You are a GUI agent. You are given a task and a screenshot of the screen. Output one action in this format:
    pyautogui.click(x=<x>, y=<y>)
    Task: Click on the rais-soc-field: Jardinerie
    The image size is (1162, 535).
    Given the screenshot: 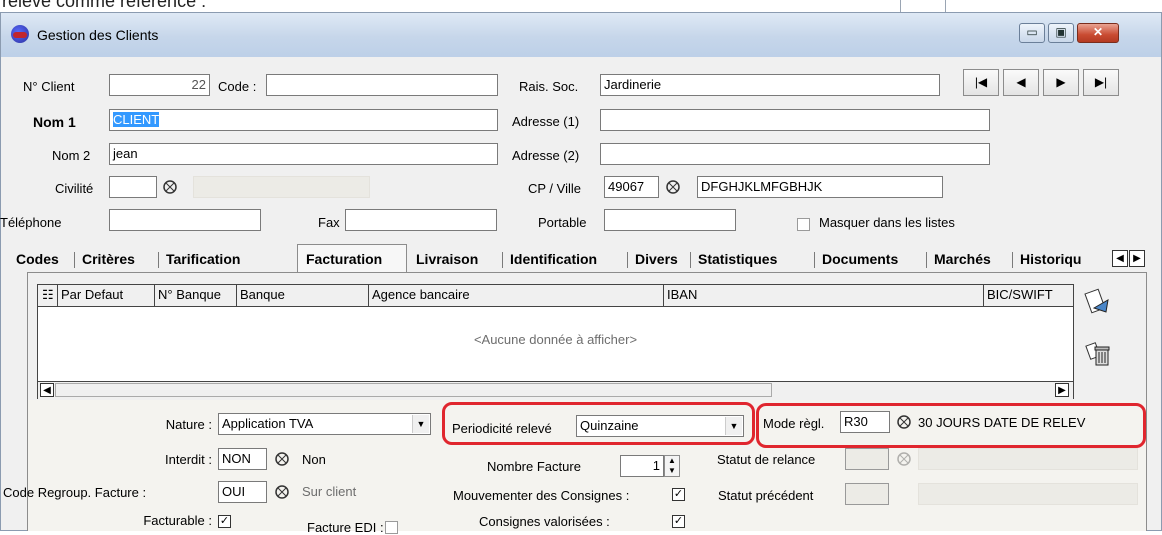 What is the action you would take?
    pyautogui.click(x=770, y=85)
    